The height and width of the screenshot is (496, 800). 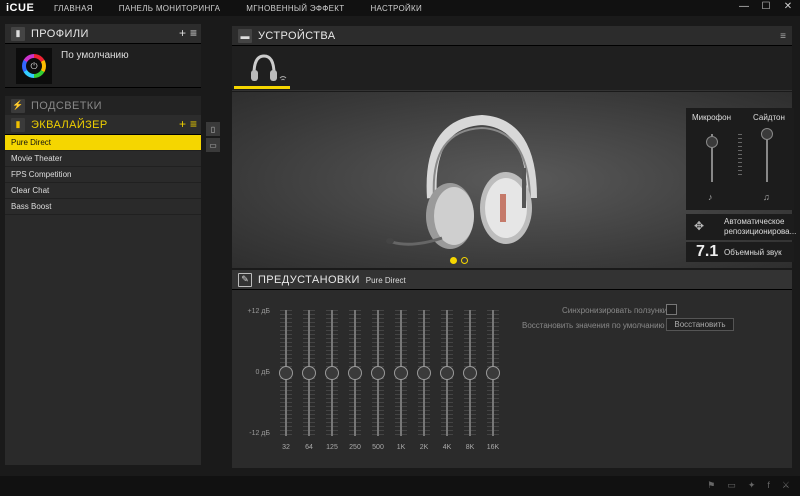 What do you see at coordinates (783, 36) in the screenshot?
I see `devices-menu-icon: ≡` at bounding box center [783, 36].